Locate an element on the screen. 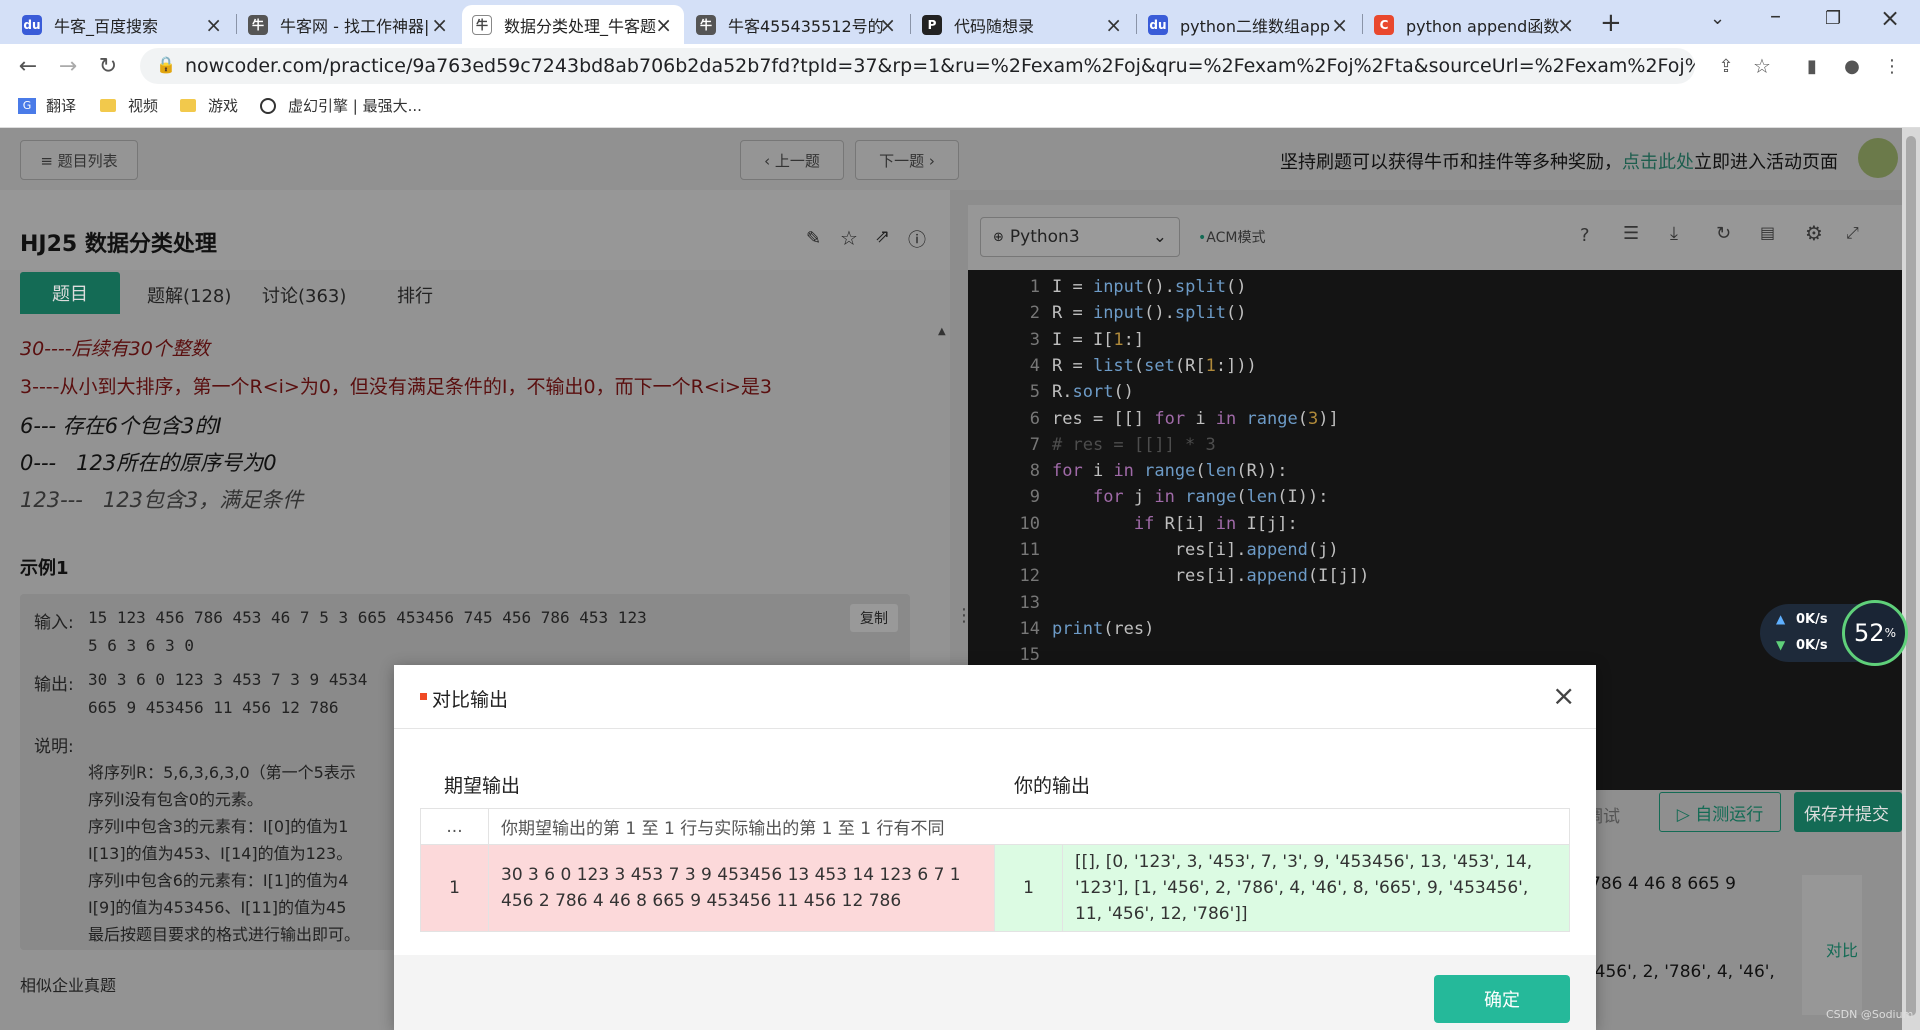 This screenshot has width=1920, height=1030. code-line: 3 I = I[1:] is located at coordinates (1056, 340).